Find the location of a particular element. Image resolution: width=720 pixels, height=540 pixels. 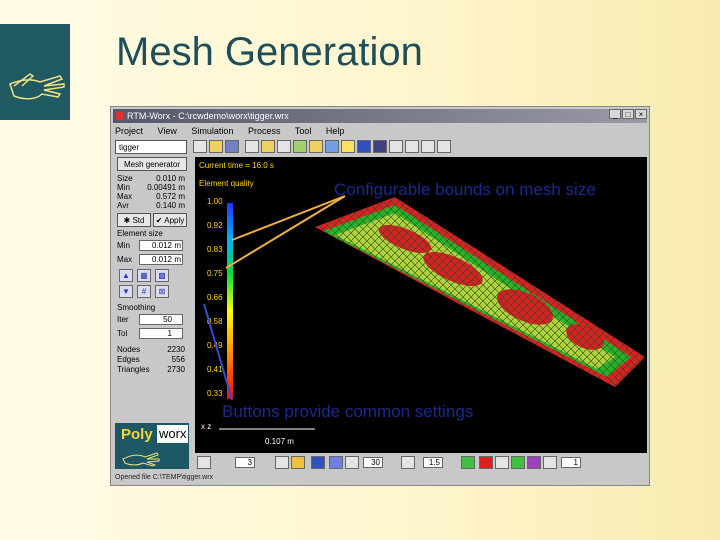

legend-title: Element quality is located at coordinates (226, 183).